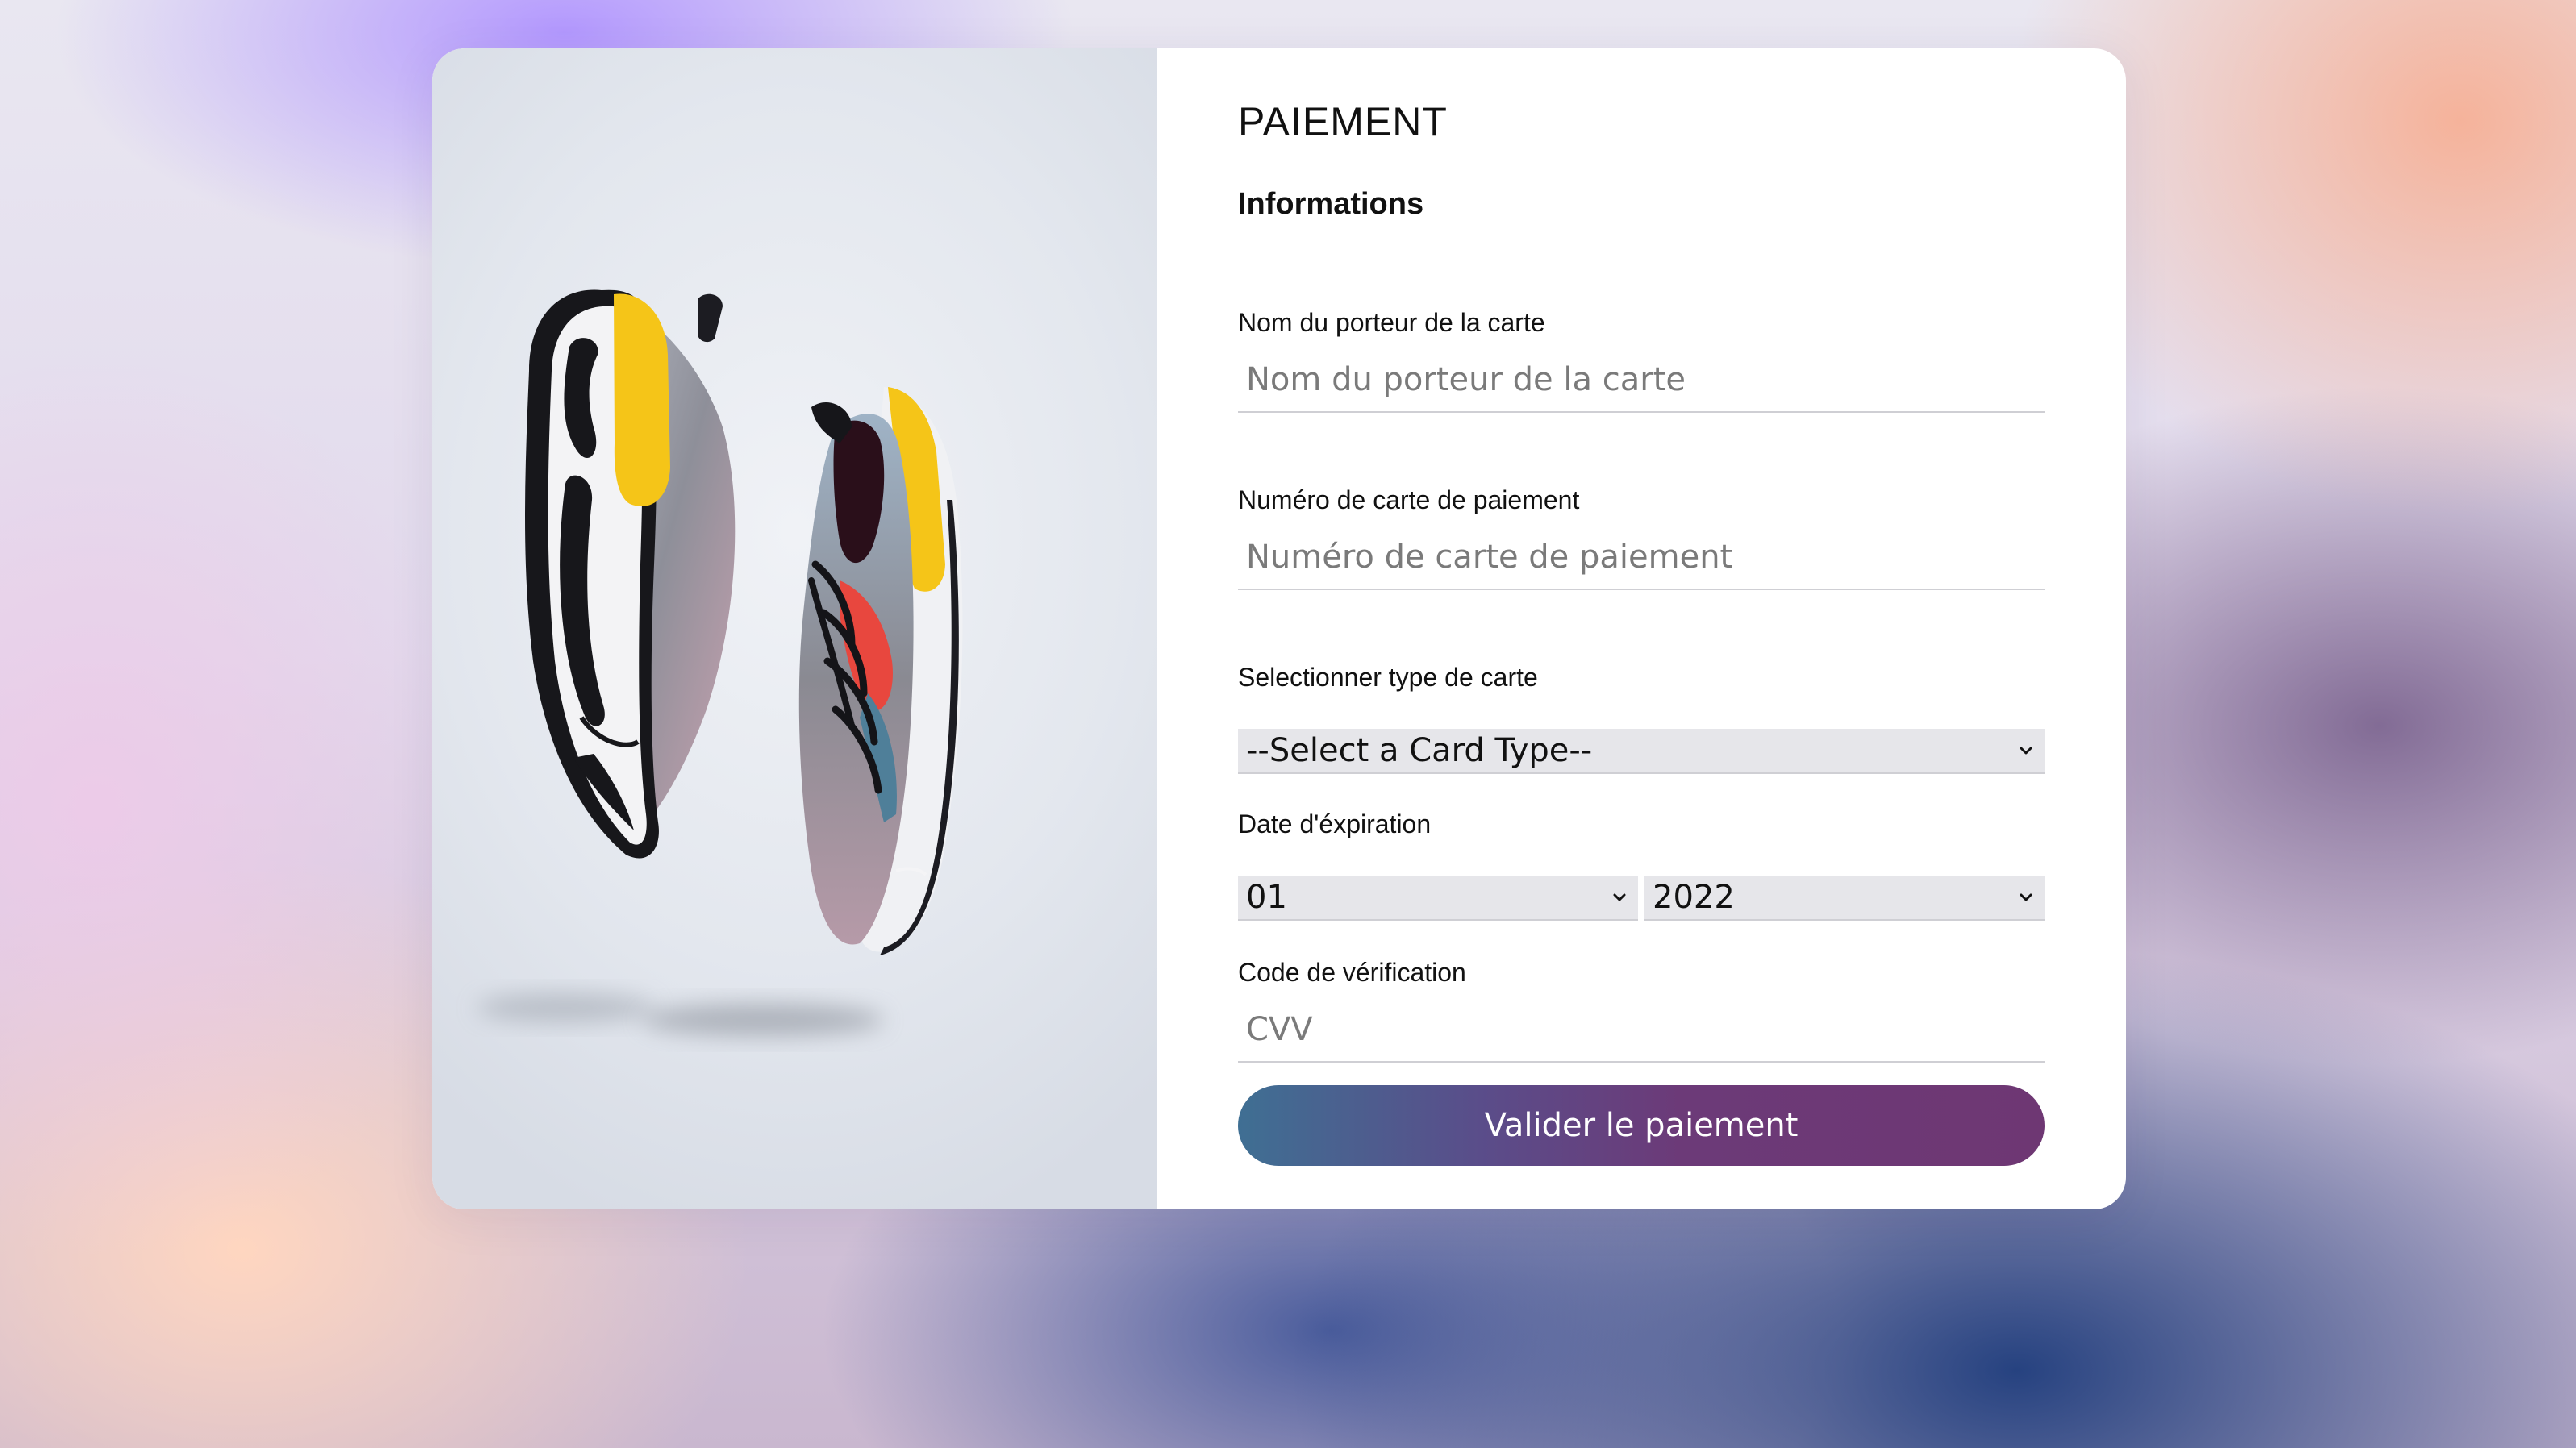  I want to click on cardholder-input, so click(1641, 380).